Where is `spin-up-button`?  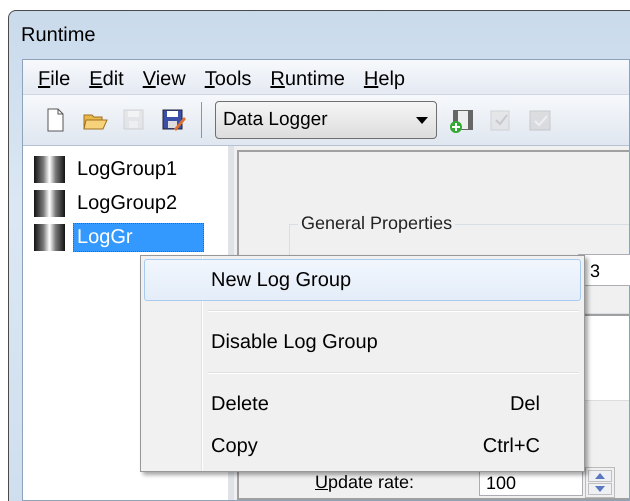 spin-up-button is located at coordinates (600, 476).